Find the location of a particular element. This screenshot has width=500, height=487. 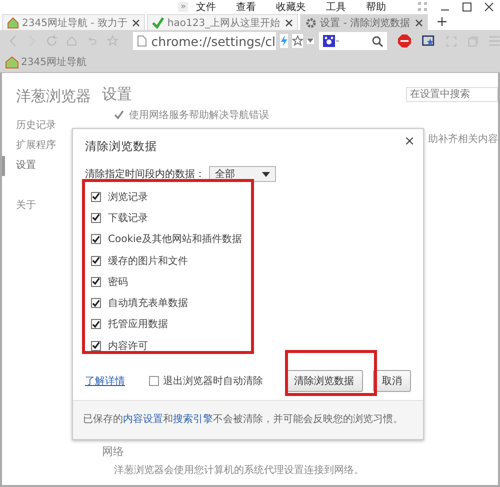

checkbox-label: 退出浏览器时自动清除 is located at coordinates (213, 381).